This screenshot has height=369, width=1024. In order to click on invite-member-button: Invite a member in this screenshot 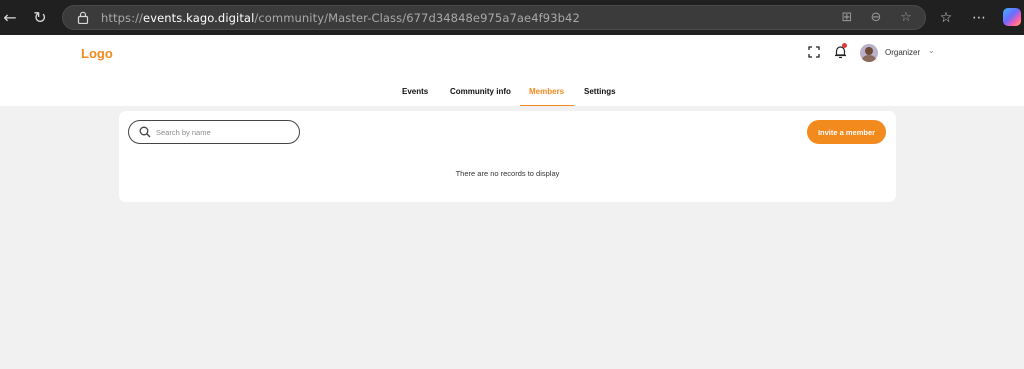, I will do `click(846, 132)`.